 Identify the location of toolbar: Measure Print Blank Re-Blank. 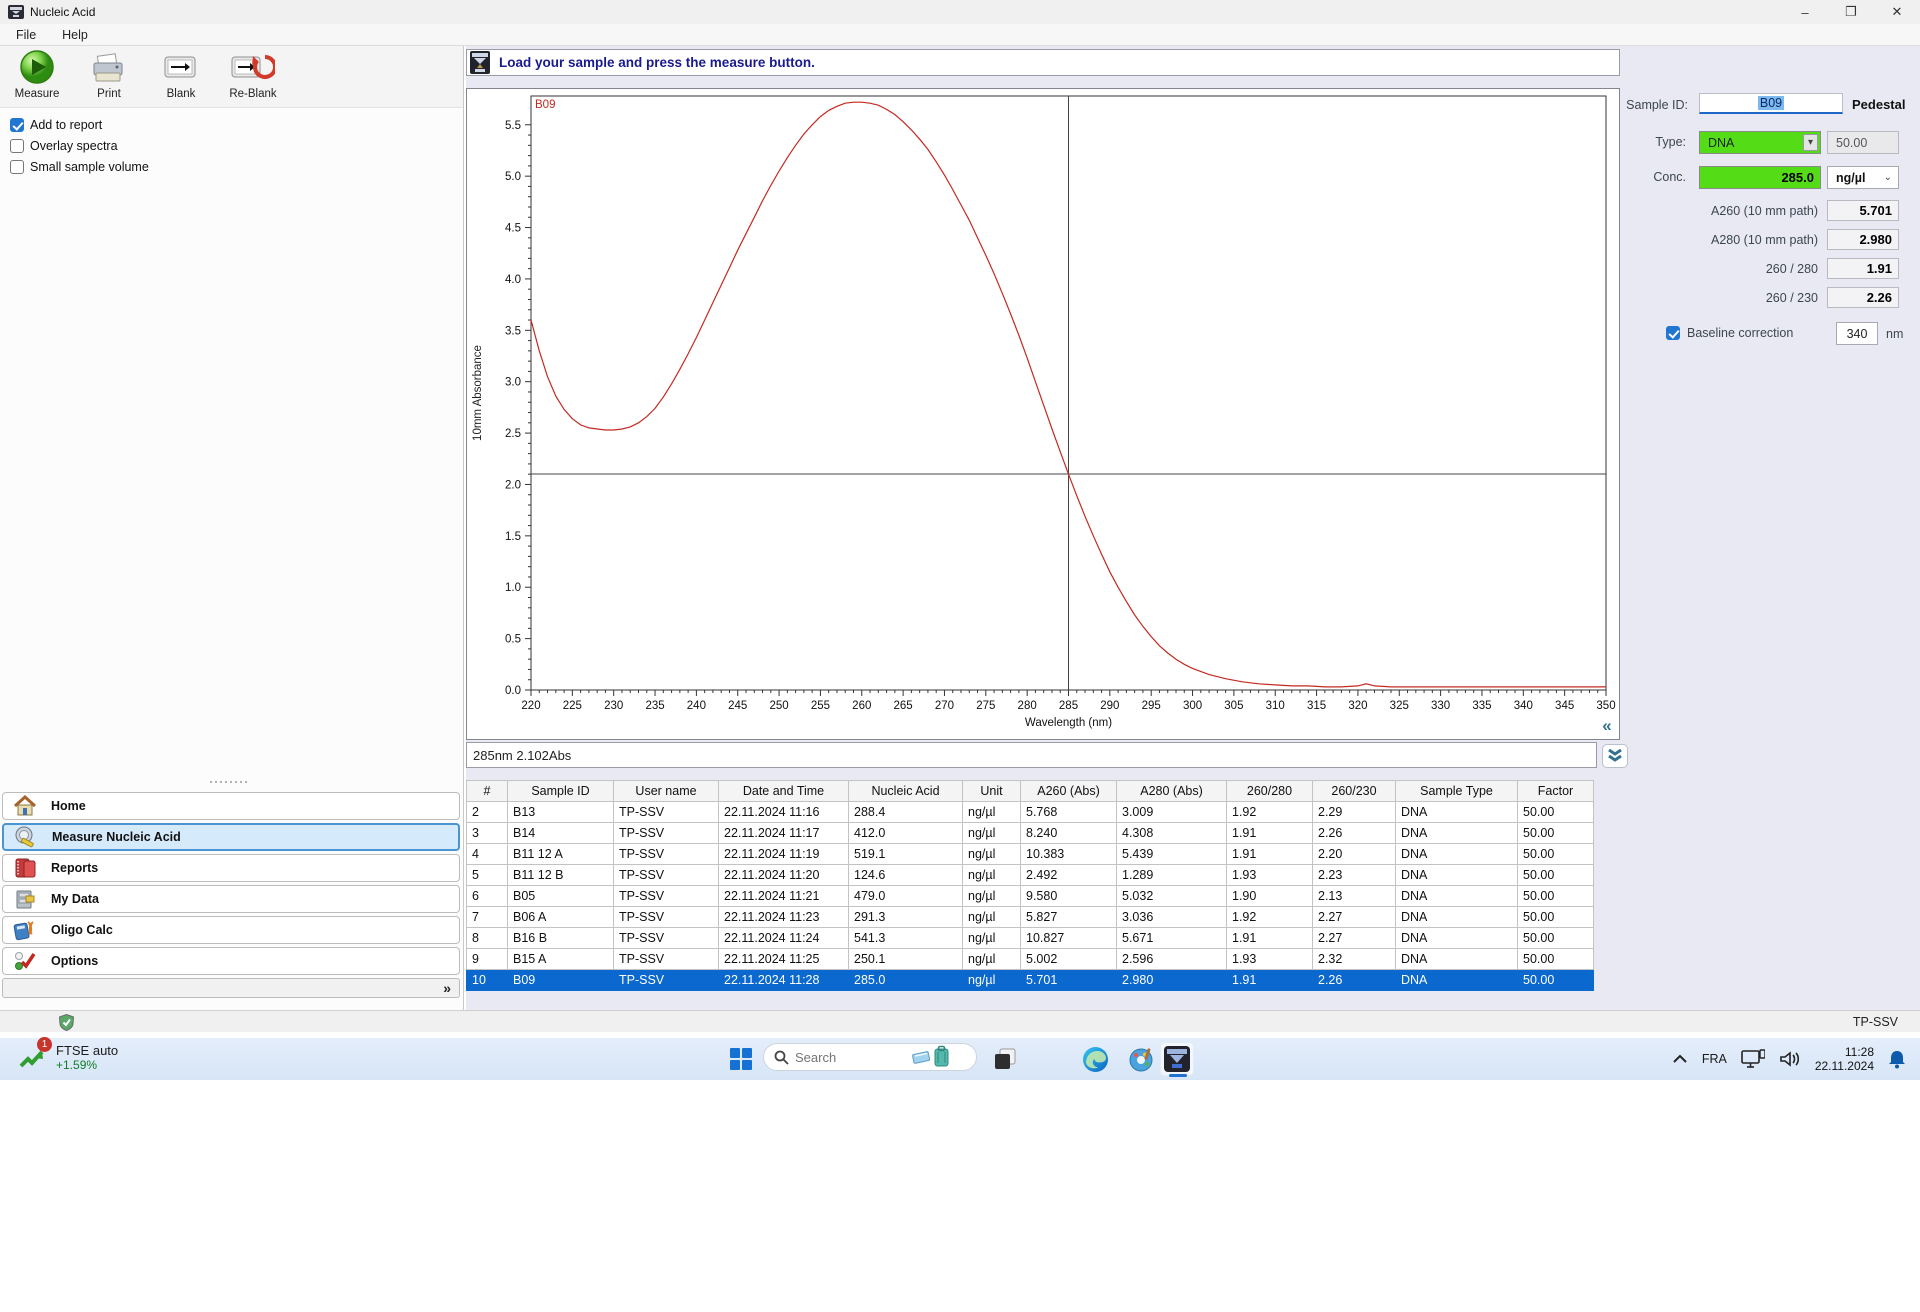
(231, 77).